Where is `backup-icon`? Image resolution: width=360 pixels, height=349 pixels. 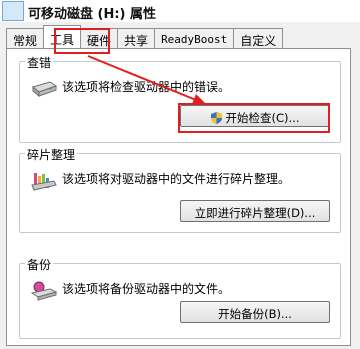 backup-icon is located at coordinates (44, 291).